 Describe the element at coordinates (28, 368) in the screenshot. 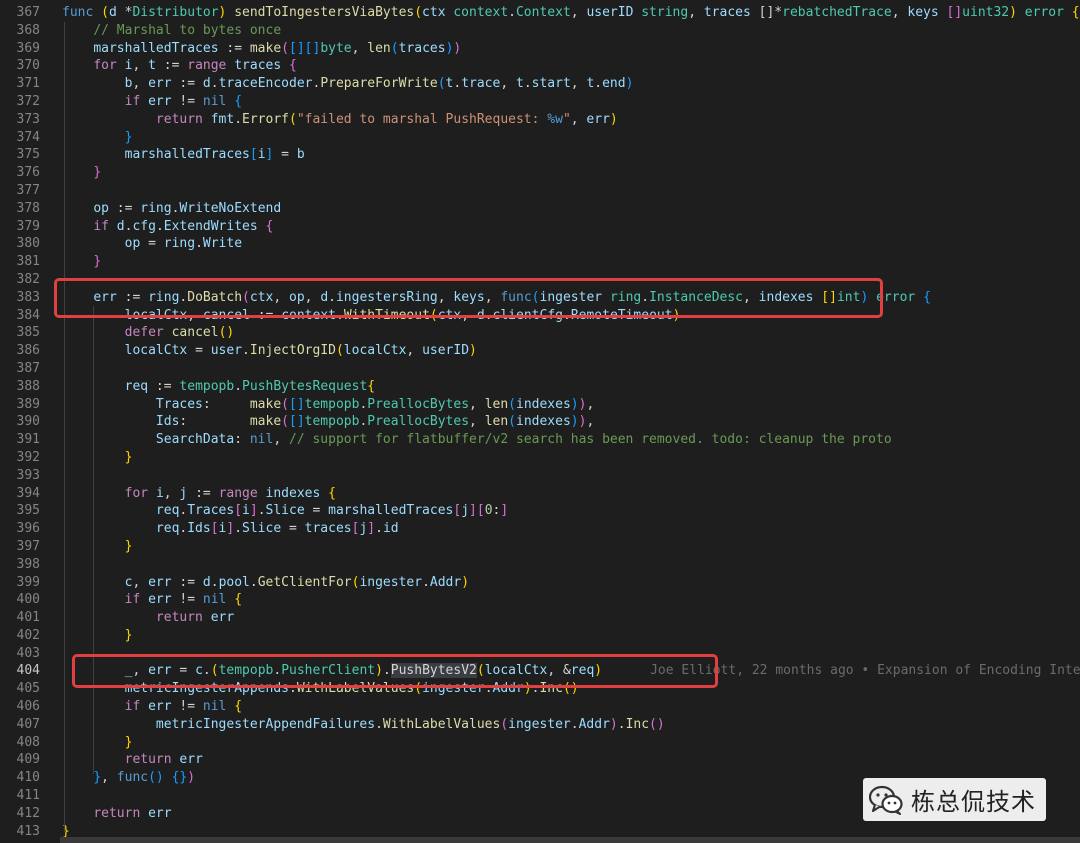

I see `line-number: 387` at that location.